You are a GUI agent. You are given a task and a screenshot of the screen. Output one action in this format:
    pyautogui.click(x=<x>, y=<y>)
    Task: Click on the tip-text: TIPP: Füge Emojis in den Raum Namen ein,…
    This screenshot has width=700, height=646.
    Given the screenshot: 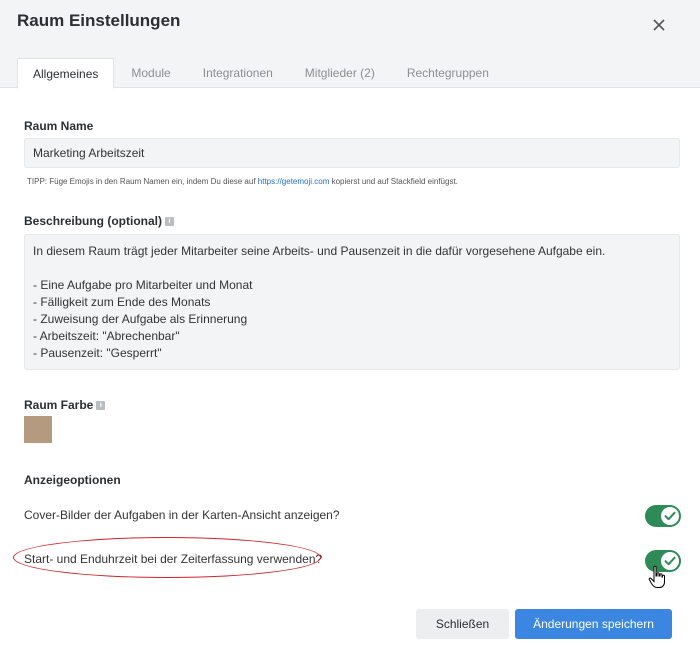 What is the action you would take?
    pyautogui.click(x=142, y=181)
    